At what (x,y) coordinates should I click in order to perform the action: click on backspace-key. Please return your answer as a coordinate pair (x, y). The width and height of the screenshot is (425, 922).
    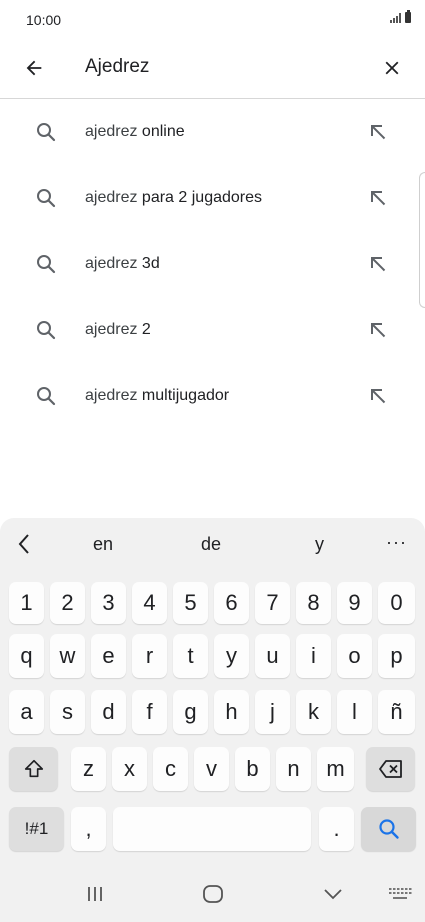
    Looking at the image, I should click on (390, 769).